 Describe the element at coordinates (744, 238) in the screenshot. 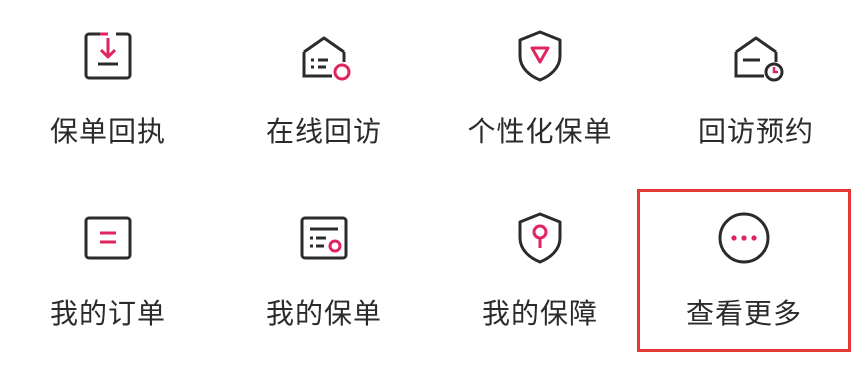

I see `more-dots-icon` at that location.